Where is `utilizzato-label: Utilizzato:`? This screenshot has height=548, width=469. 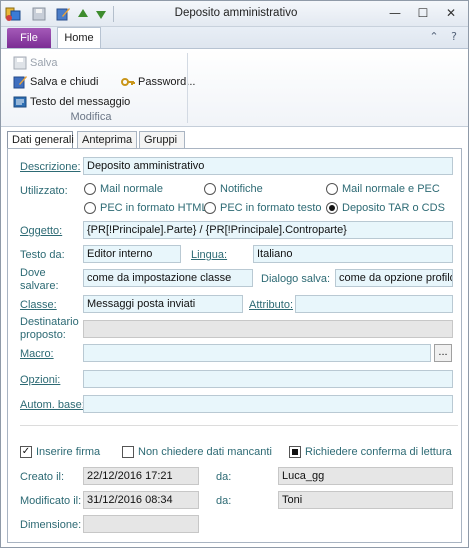
utilizzato-label: Utilizzato: is located at coordinates (44, 191).